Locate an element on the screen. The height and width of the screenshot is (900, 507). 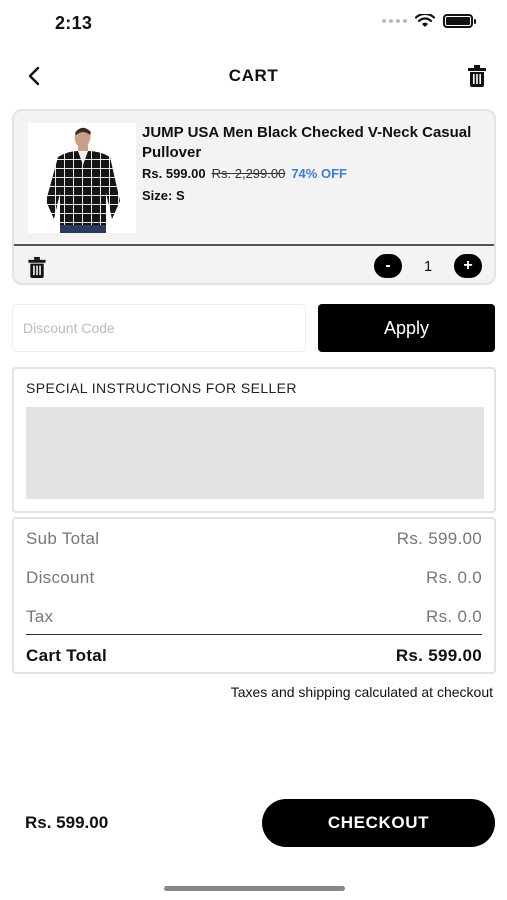
page-title: CART is located at coordinates (253, 75).